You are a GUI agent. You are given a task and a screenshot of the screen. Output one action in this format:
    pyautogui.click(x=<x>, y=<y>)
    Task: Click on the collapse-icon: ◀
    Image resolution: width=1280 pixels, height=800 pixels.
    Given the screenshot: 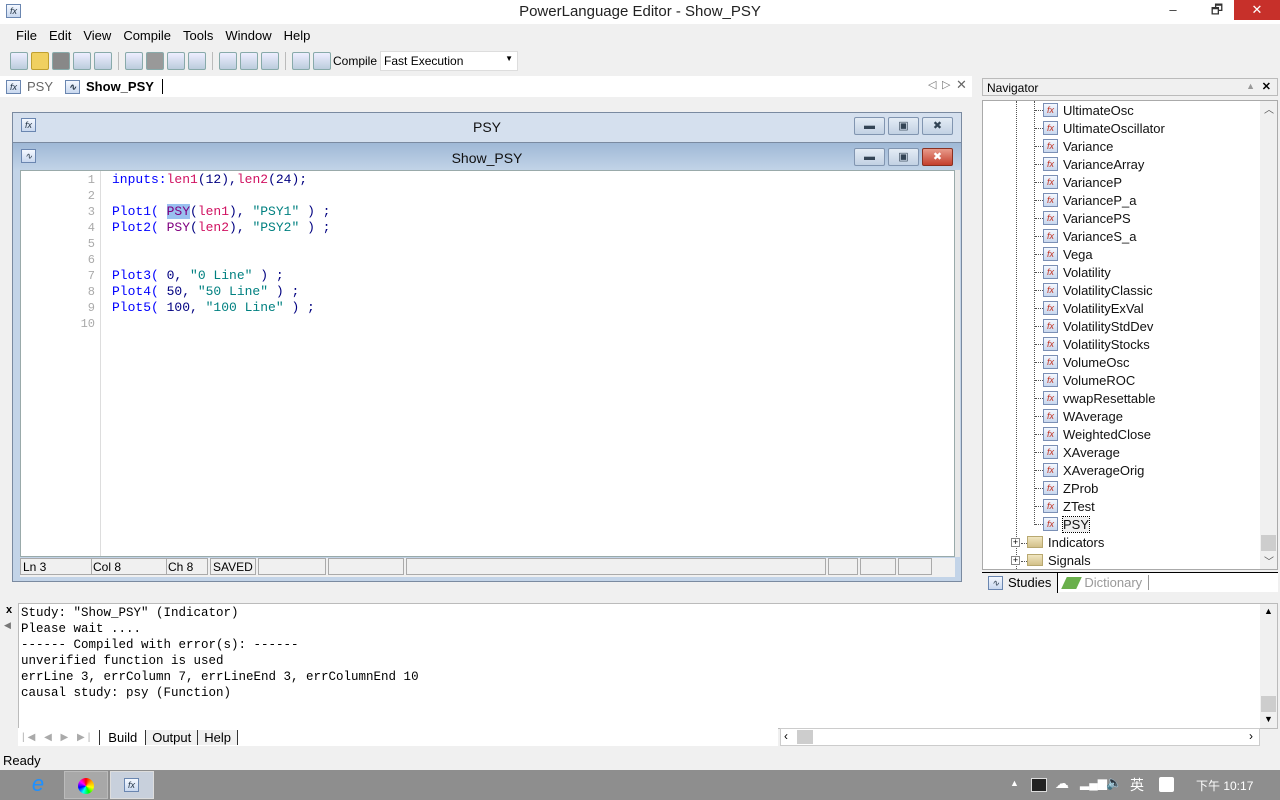 What is the action you would take?
    pyautogui.click(x=7, y=625)
    